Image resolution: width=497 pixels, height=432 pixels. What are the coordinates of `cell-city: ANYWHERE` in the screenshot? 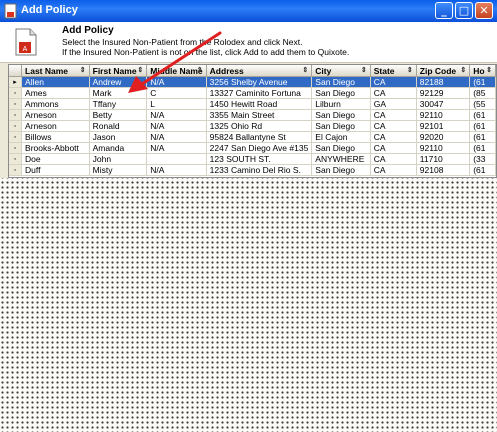 It's located at (341, 159).